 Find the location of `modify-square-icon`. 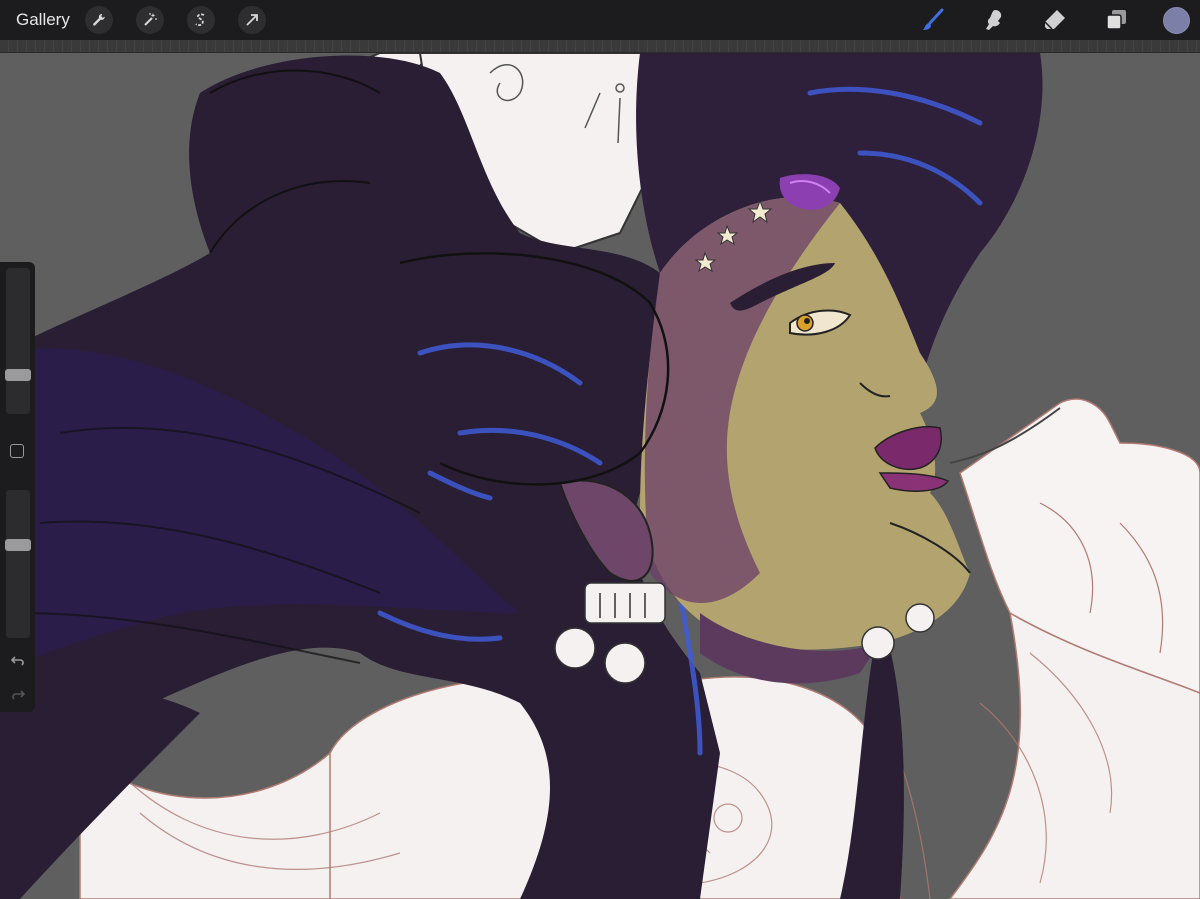

modify-square-icon is located at coordinates (17, 451).